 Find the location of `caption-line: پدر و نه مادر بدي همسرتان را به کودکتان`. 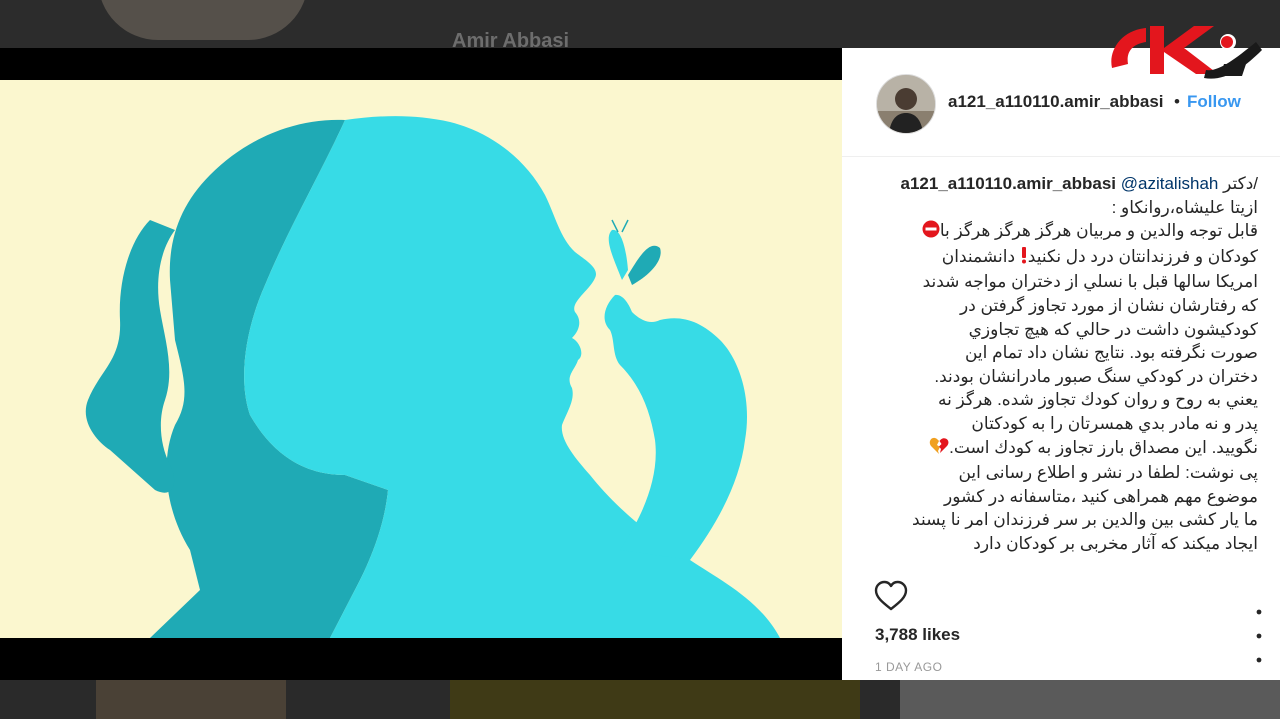

caption-line: پدر و نه مادر بدي همسرتان را به کودکتان is located at coordinates (1114, 423).